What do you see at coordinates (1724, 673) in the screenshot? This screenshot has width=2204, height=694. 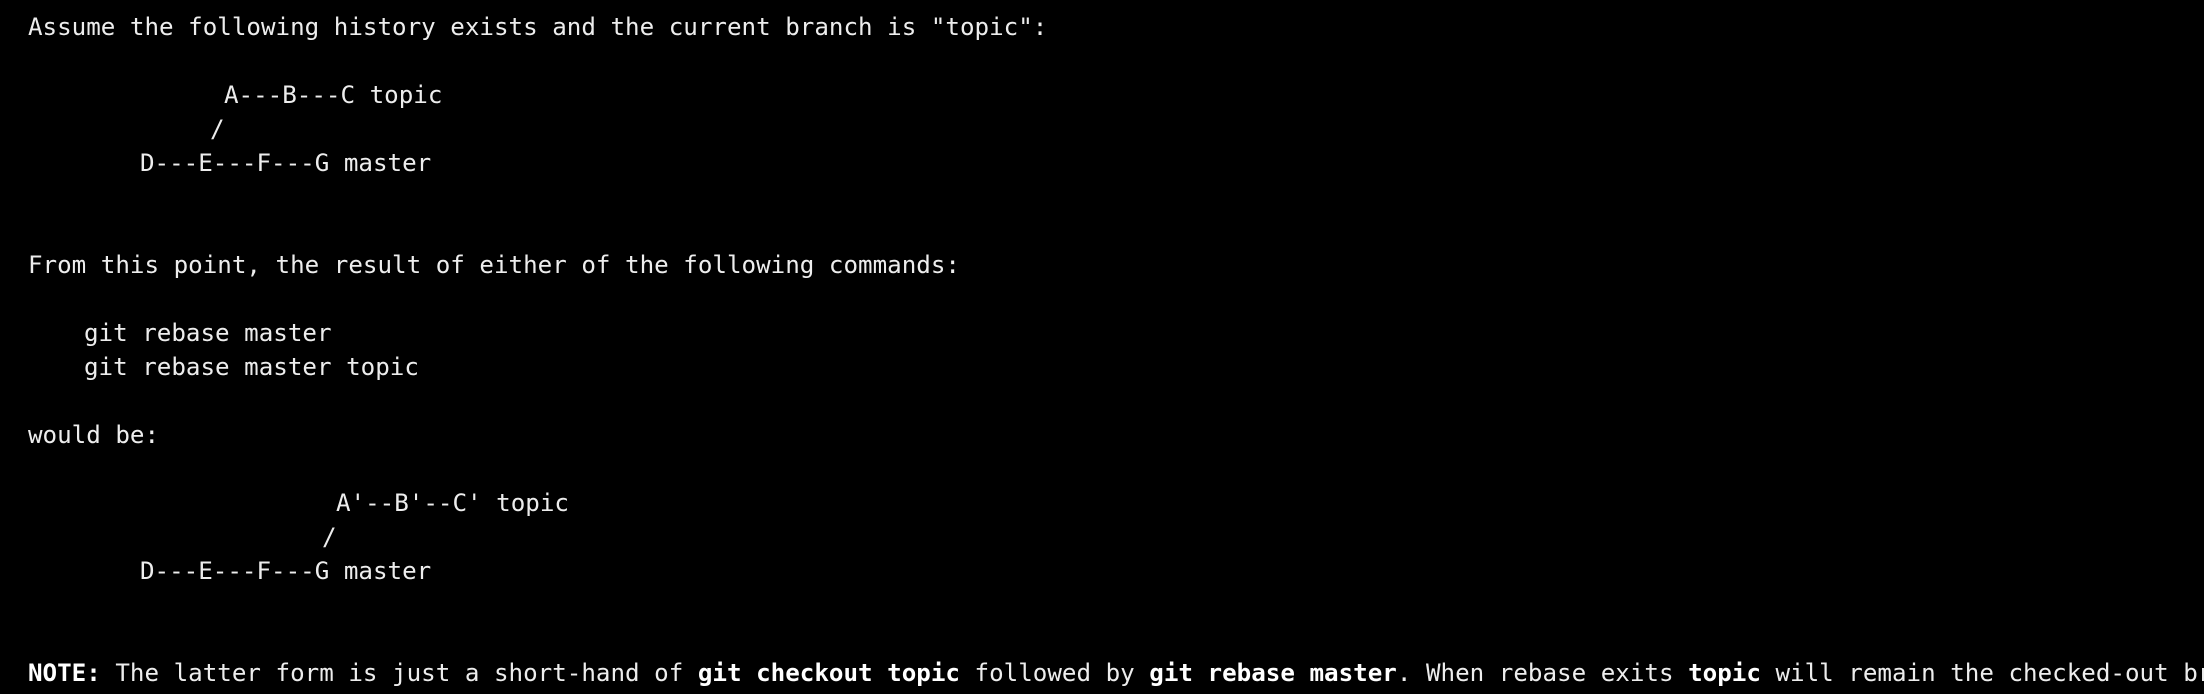 I see `note-branch-topic: topic` at bounding box center [1724, 673].